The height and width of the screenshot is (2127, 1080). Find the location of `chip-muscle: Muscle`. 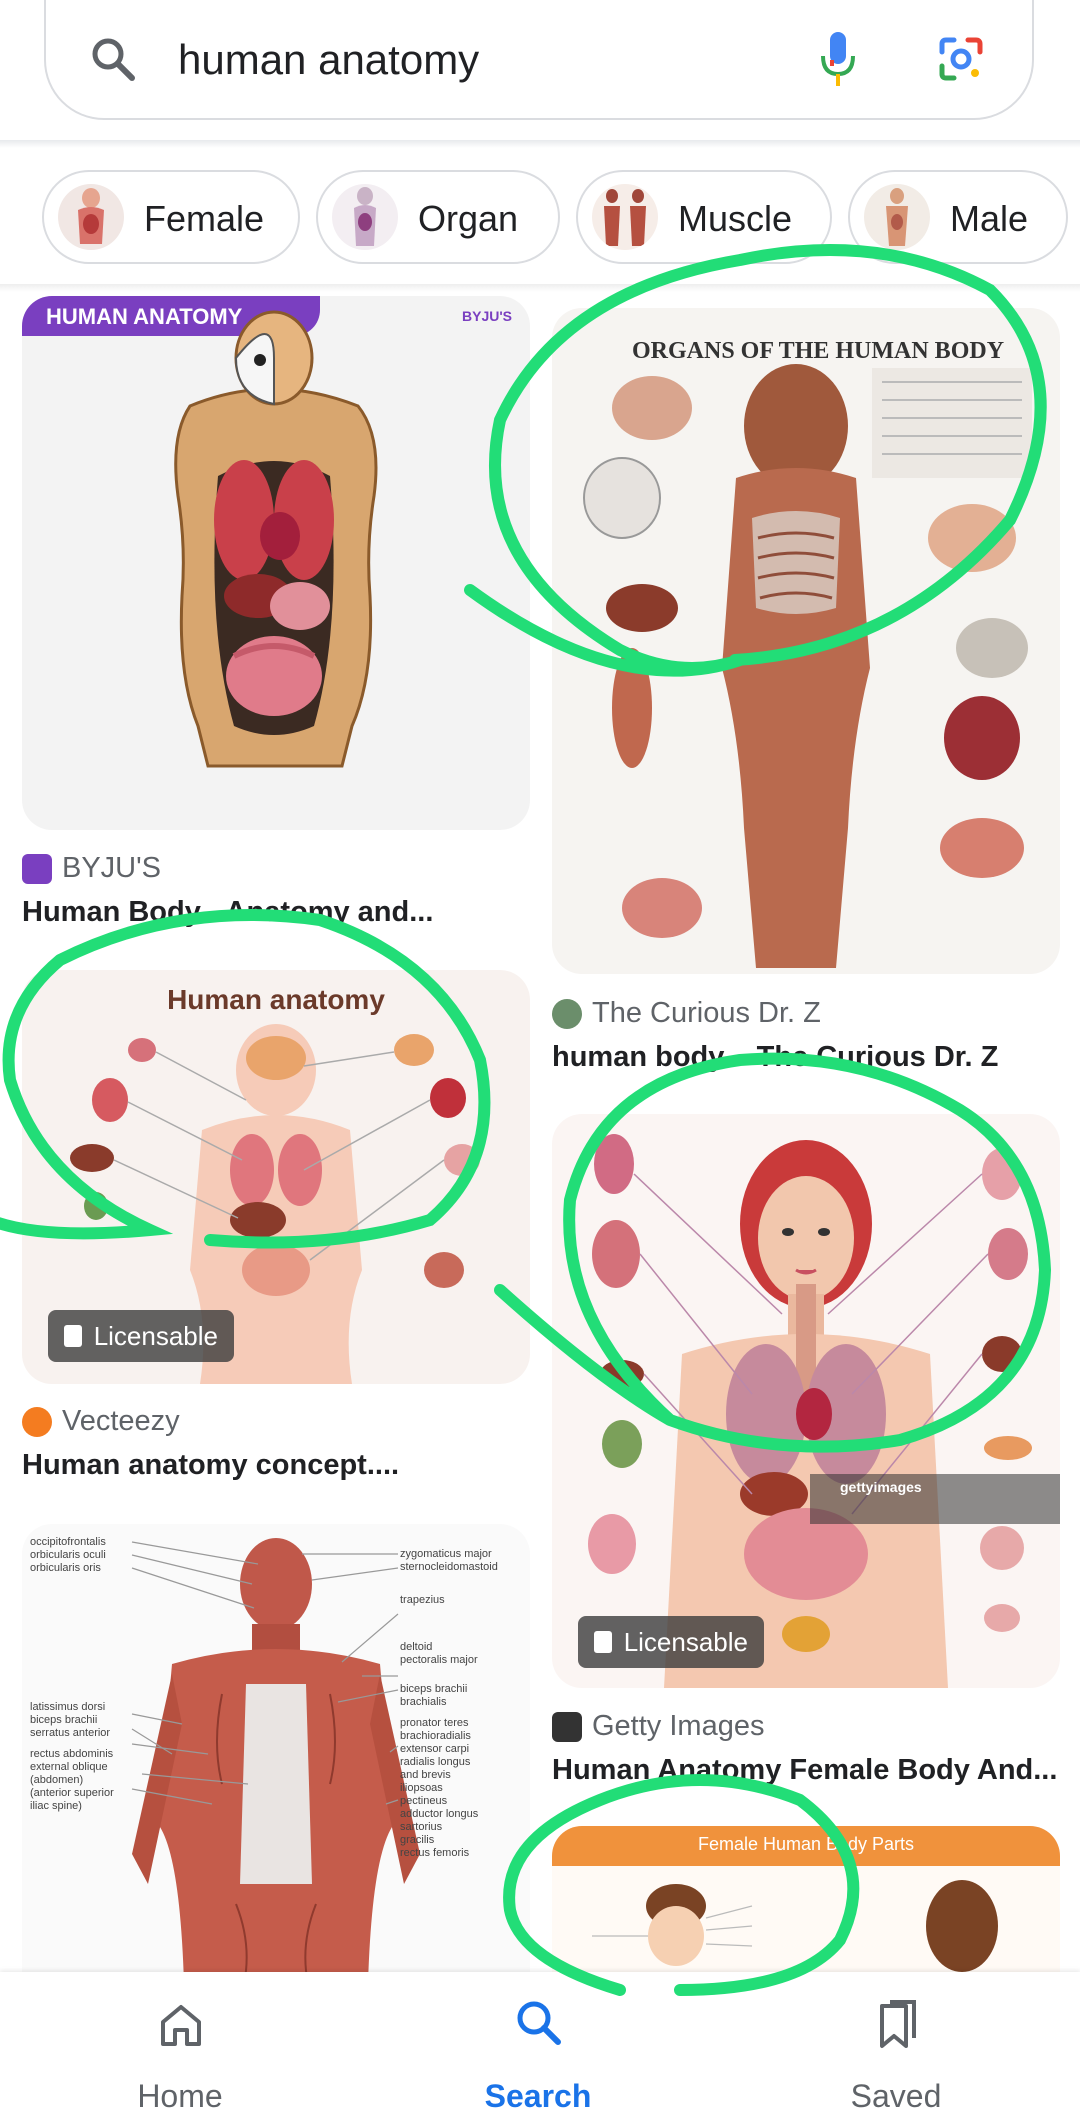

chip-muscle: Muscle is located at coordinates (704, 217).